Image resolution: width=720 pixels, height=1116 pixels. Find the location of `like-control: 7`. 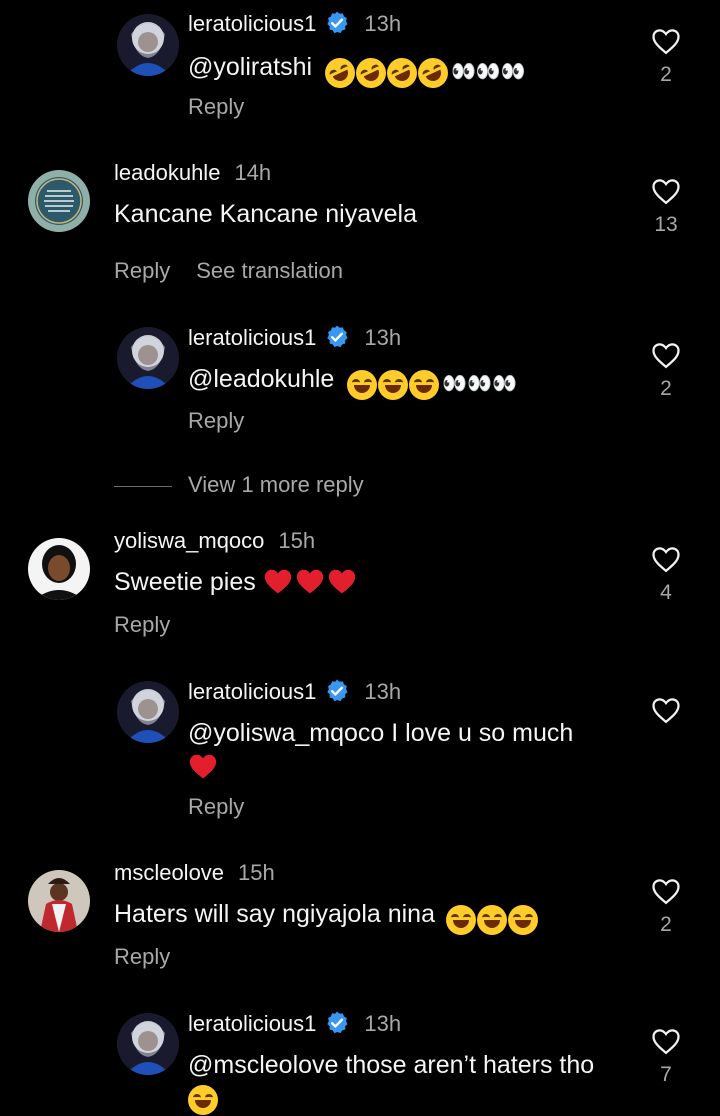

like-control: 7 is located at coordinates (666, 1057).